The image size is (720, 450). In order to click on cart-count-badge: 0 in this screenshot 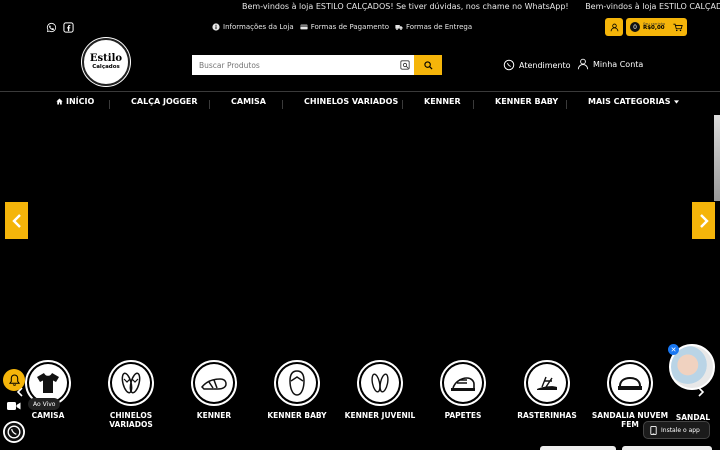, I will do `click(635, 27)`.